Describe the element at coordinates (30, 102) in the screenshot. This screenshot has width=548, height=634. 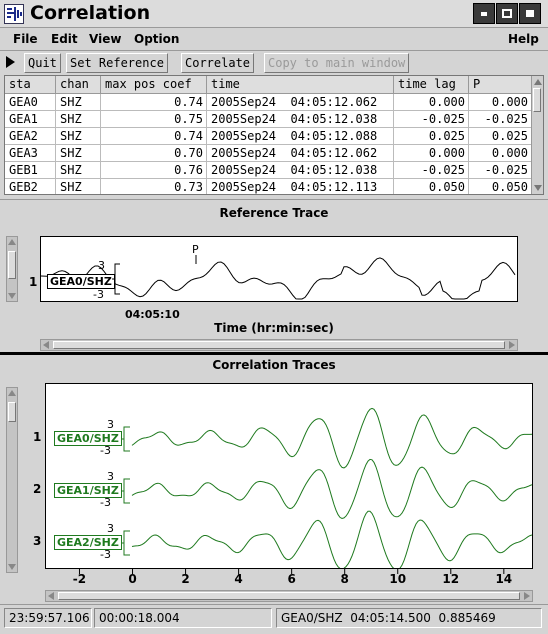
I see `cell-sta: GEA0` at that location.